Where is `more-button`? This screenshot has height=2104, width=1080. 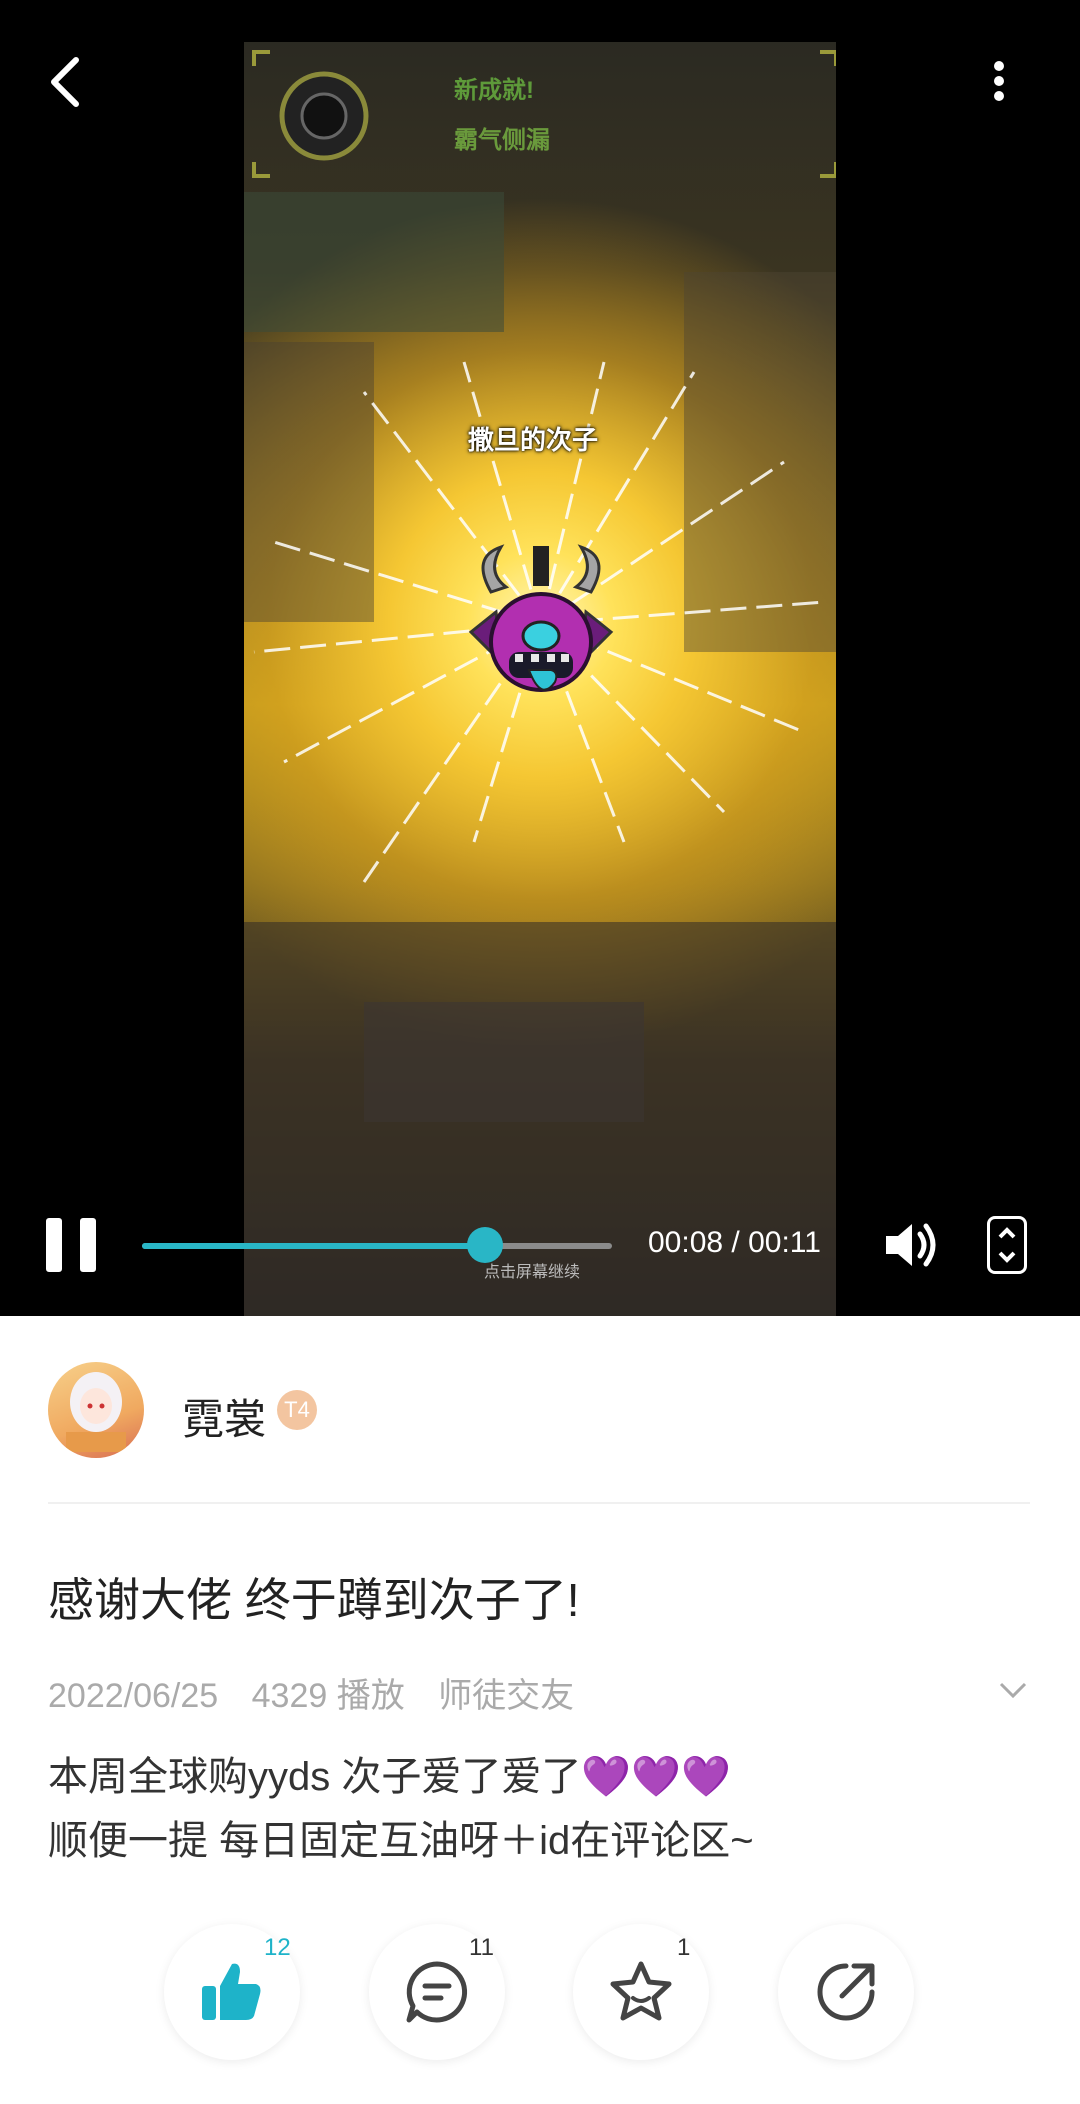 more-button is located at coordinates (999, 81).